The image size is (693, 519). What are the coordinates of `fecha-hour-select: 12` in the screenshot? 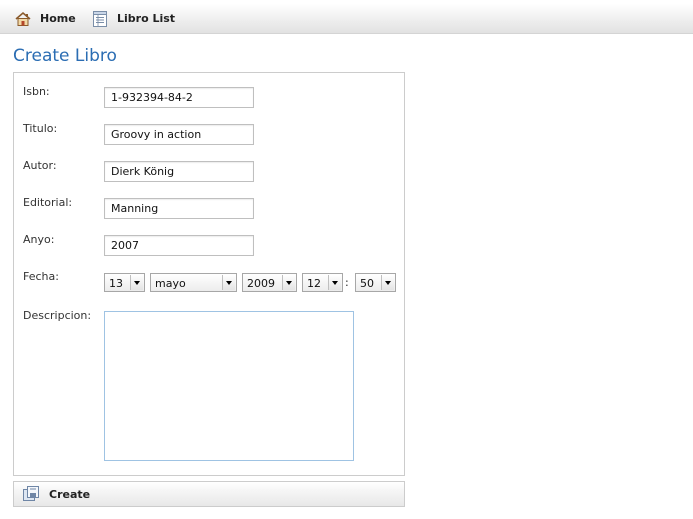 It's located at (322, 282).